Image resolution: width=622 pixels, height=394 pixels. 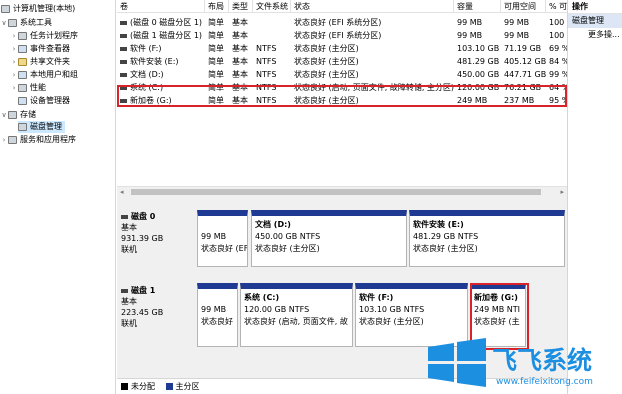 I want to click on tree-item-task-scheduler: › 任务计划程序, so click(x=44, y=36).